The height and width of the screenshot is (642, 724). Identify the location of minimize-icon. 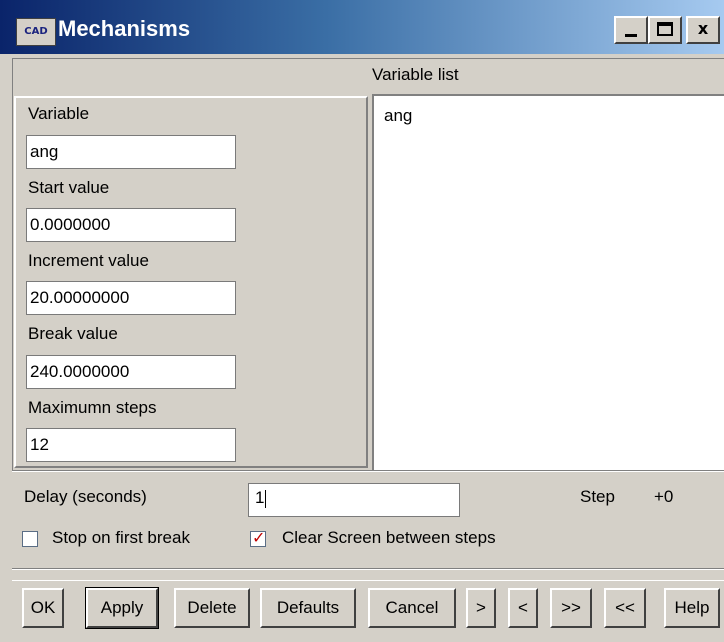
(631, 35).